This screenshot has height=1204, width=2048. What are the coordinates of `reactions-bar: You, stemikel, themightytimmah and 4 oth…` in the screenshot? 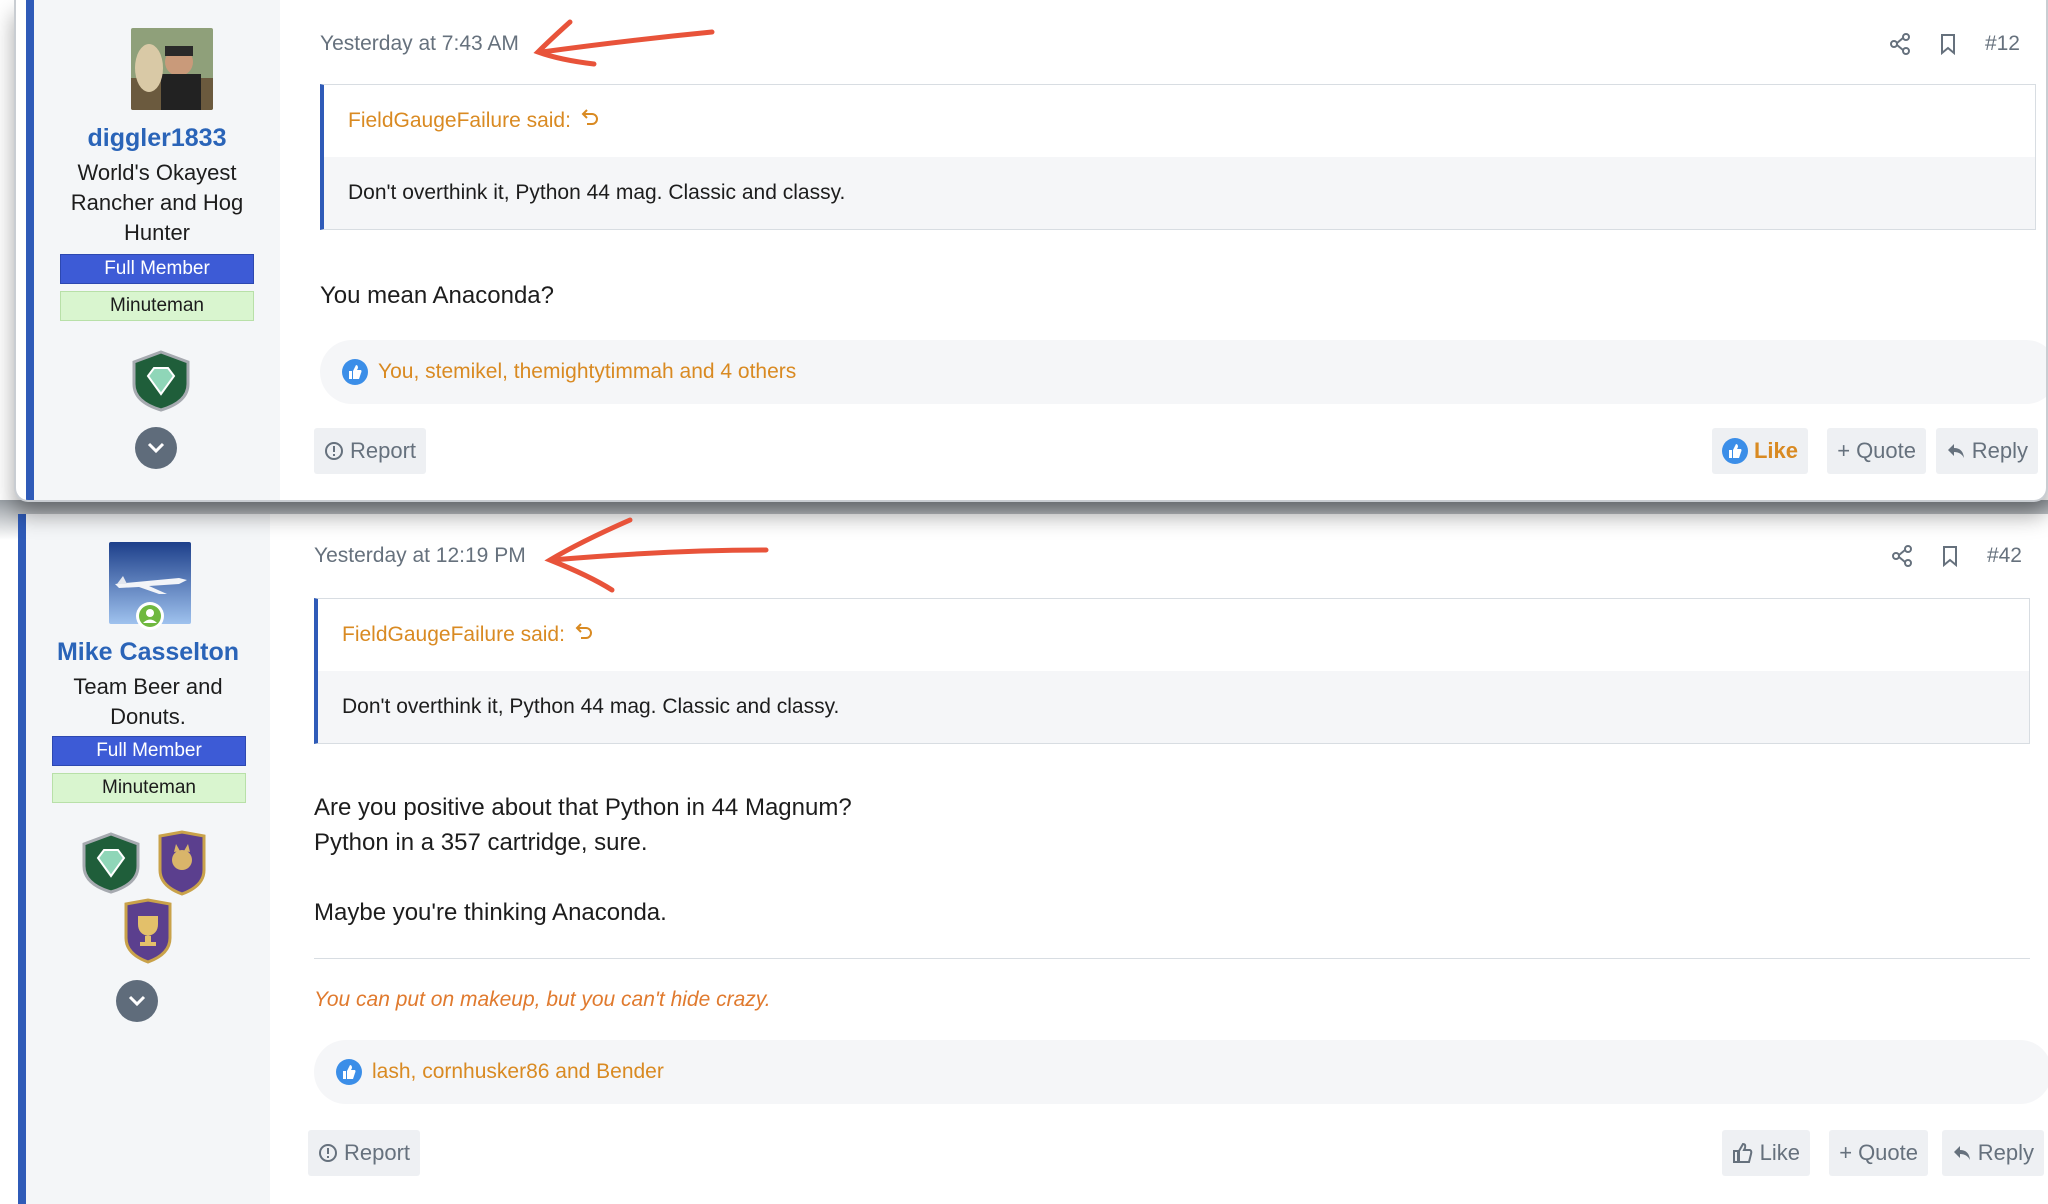 It's located at (1183, 372).